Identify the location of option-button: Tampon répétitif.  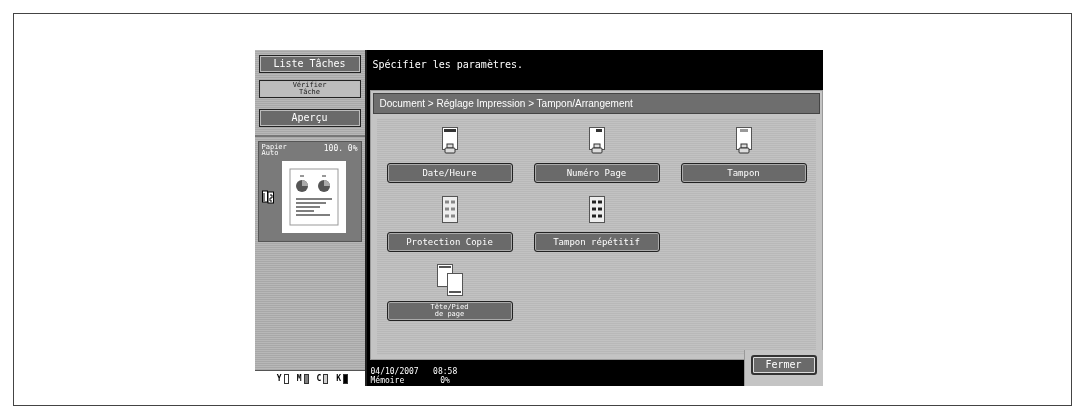
(596, 242).